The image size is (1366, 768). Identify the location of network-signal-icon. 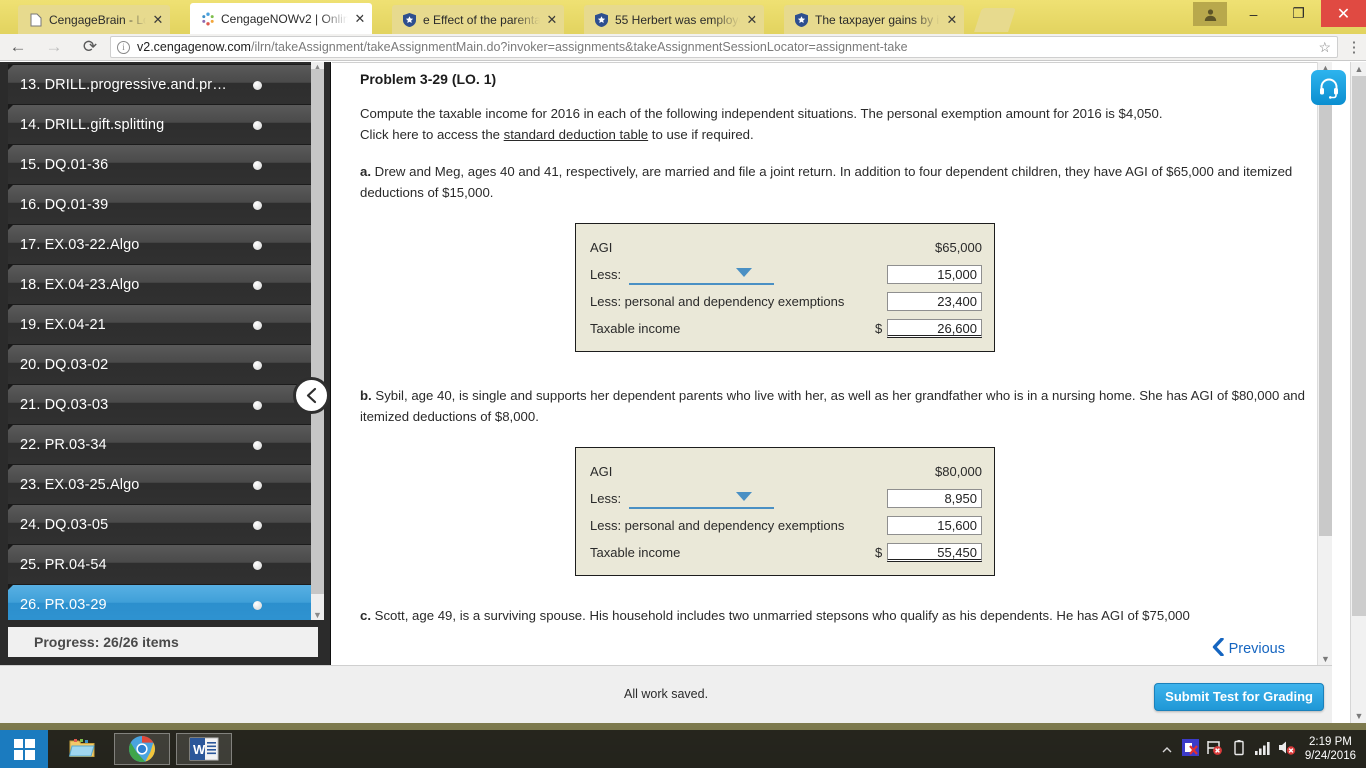
(1263, 749).